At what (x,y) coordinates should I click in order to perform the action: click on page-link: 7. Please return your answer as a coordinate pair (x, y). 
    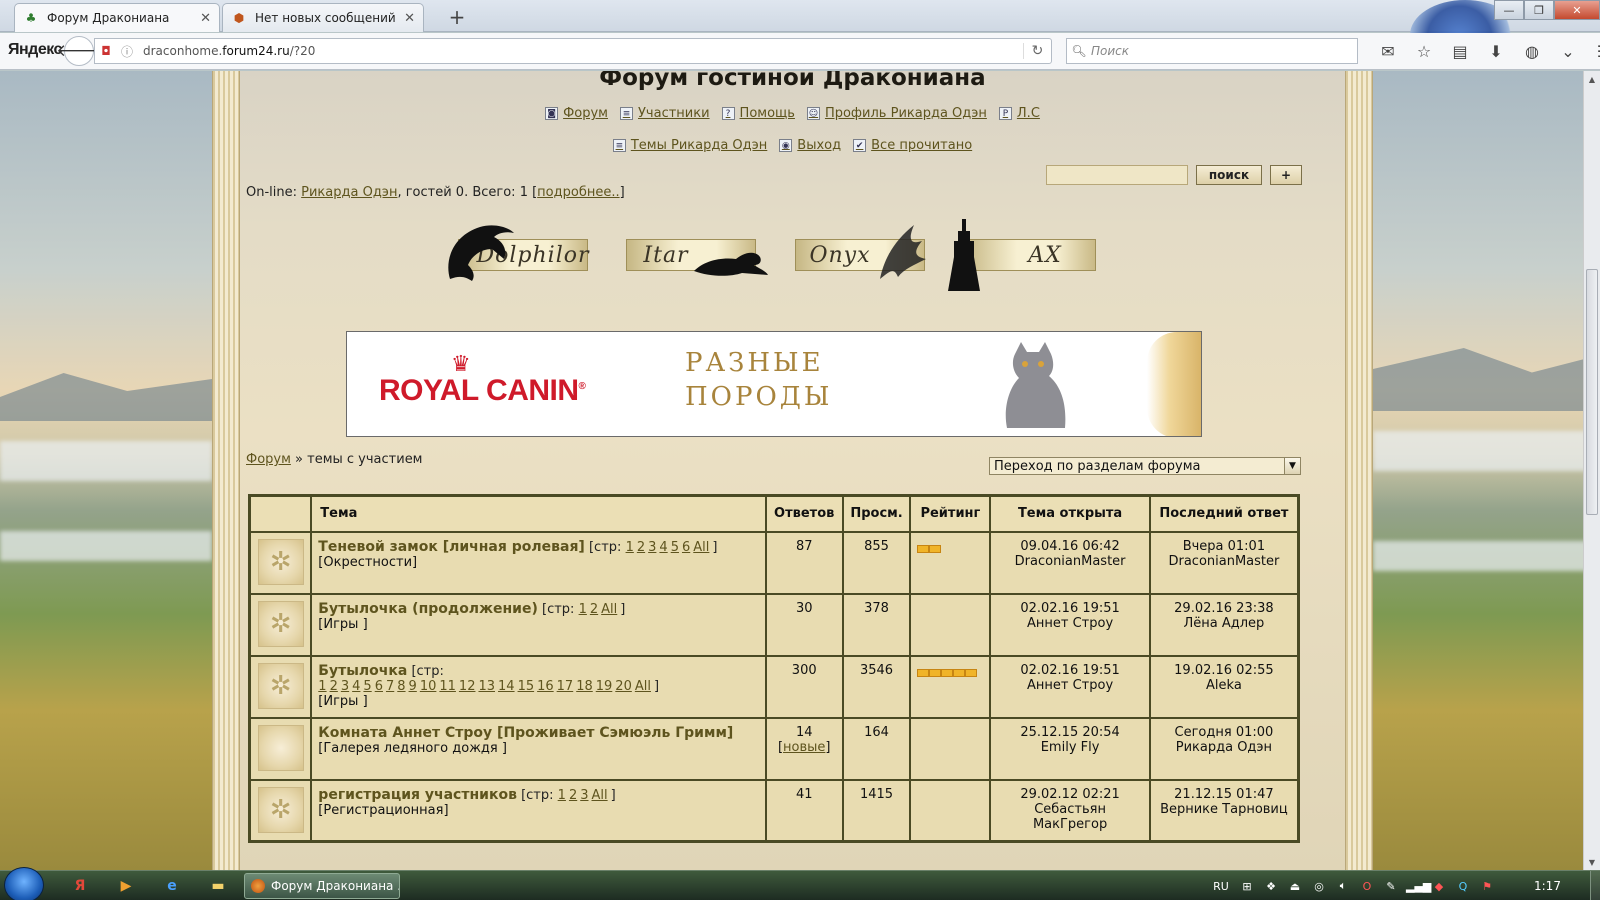
    Looking at the image, I should click on (390, 686).